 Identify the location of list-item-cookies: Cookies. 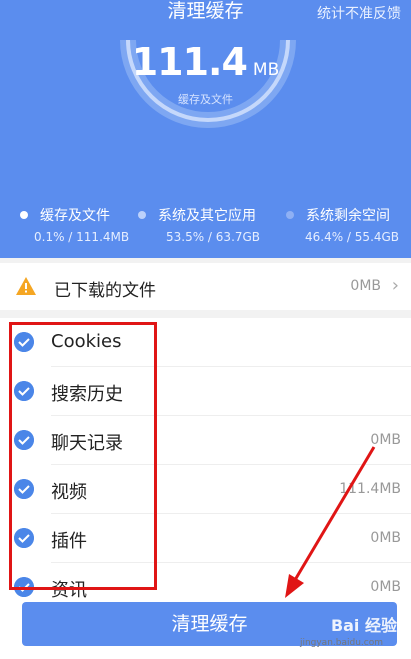
(205, 342).